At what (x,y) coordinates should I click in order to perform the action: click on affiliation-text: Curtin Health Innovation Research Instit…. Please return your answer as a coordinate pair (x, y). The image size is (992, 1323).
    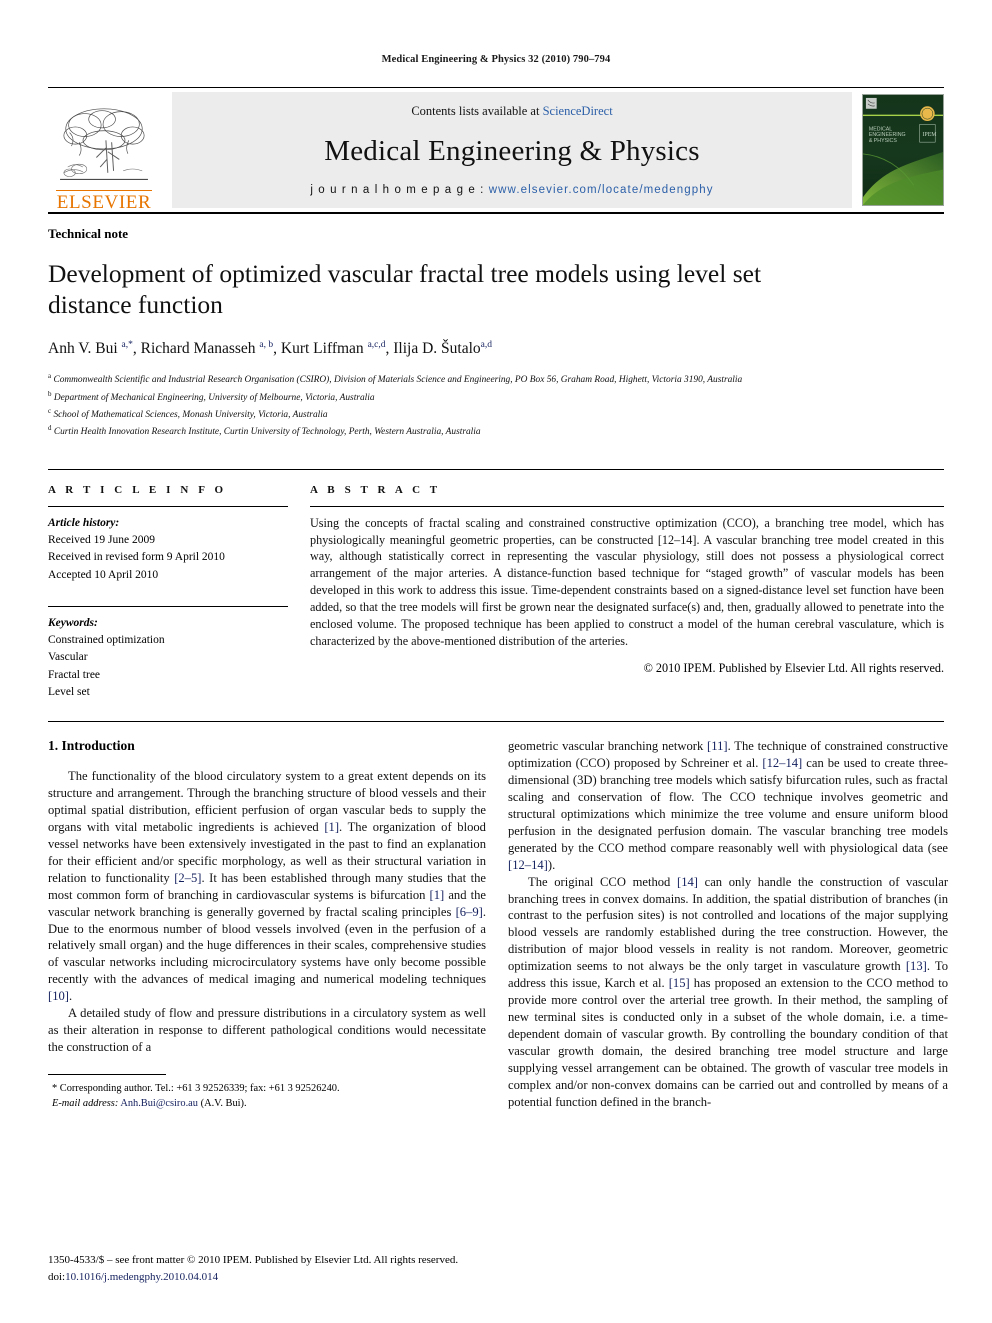
    Looking at the image, I should click on (267, 432).